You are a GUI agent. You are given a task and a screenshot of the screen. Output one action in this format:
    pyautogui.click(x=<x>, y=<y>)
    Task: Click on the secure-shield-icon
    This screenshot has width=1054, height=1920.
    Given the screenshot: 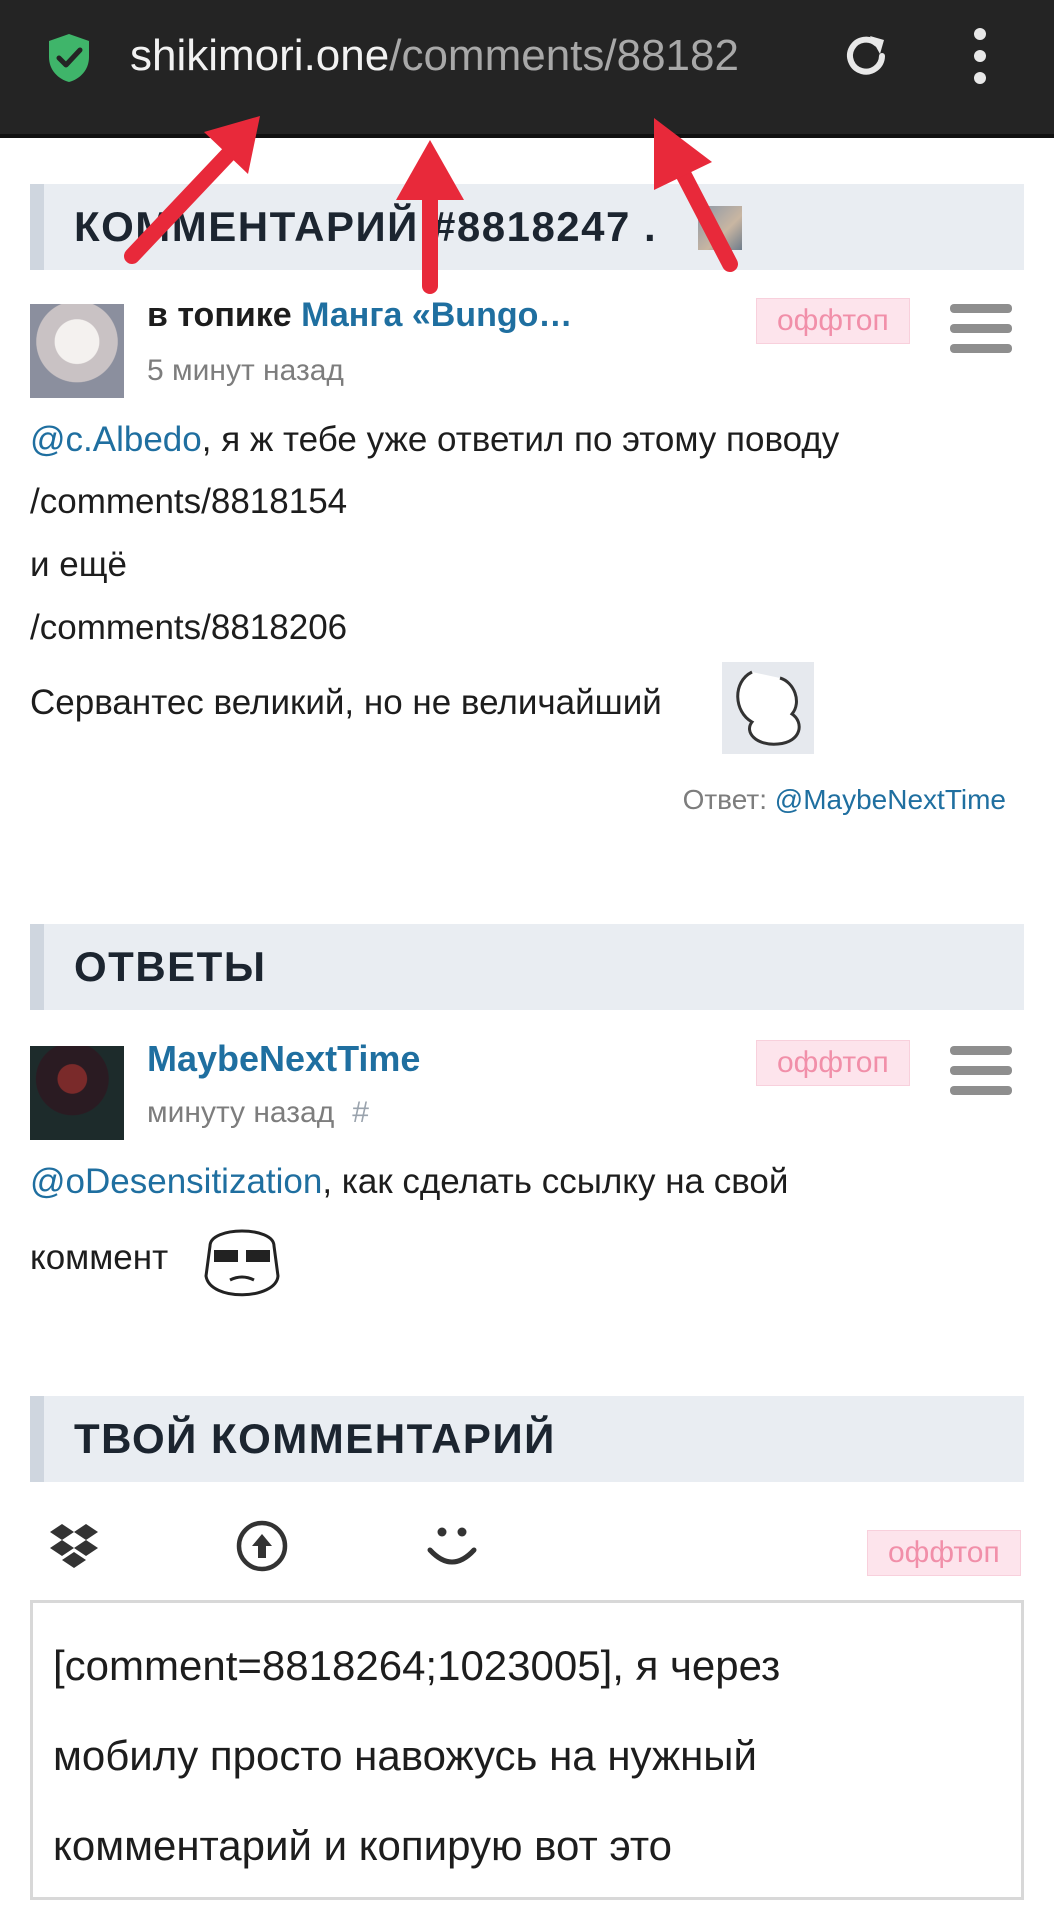 What is the action you would take?
    pyautogui.click(x=69, y=58)
    